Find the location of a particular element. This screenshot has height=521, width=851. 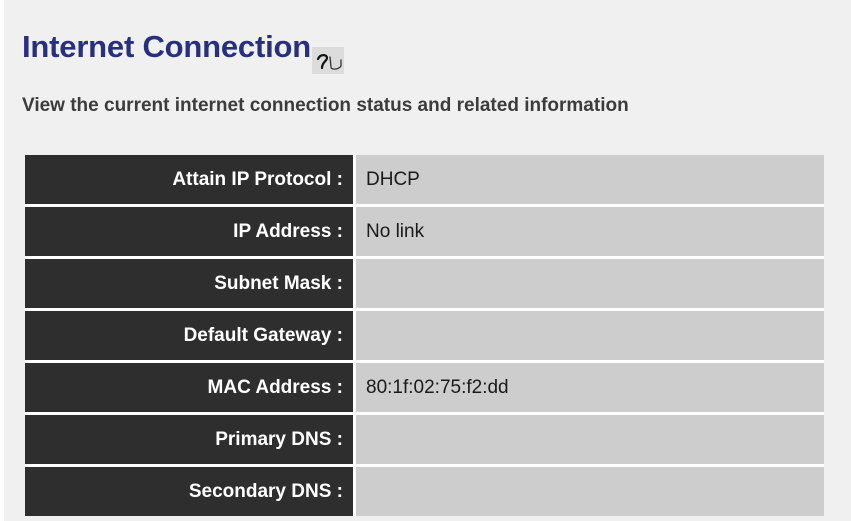

row-label: IP Address : is located at coordinates (190, 232).